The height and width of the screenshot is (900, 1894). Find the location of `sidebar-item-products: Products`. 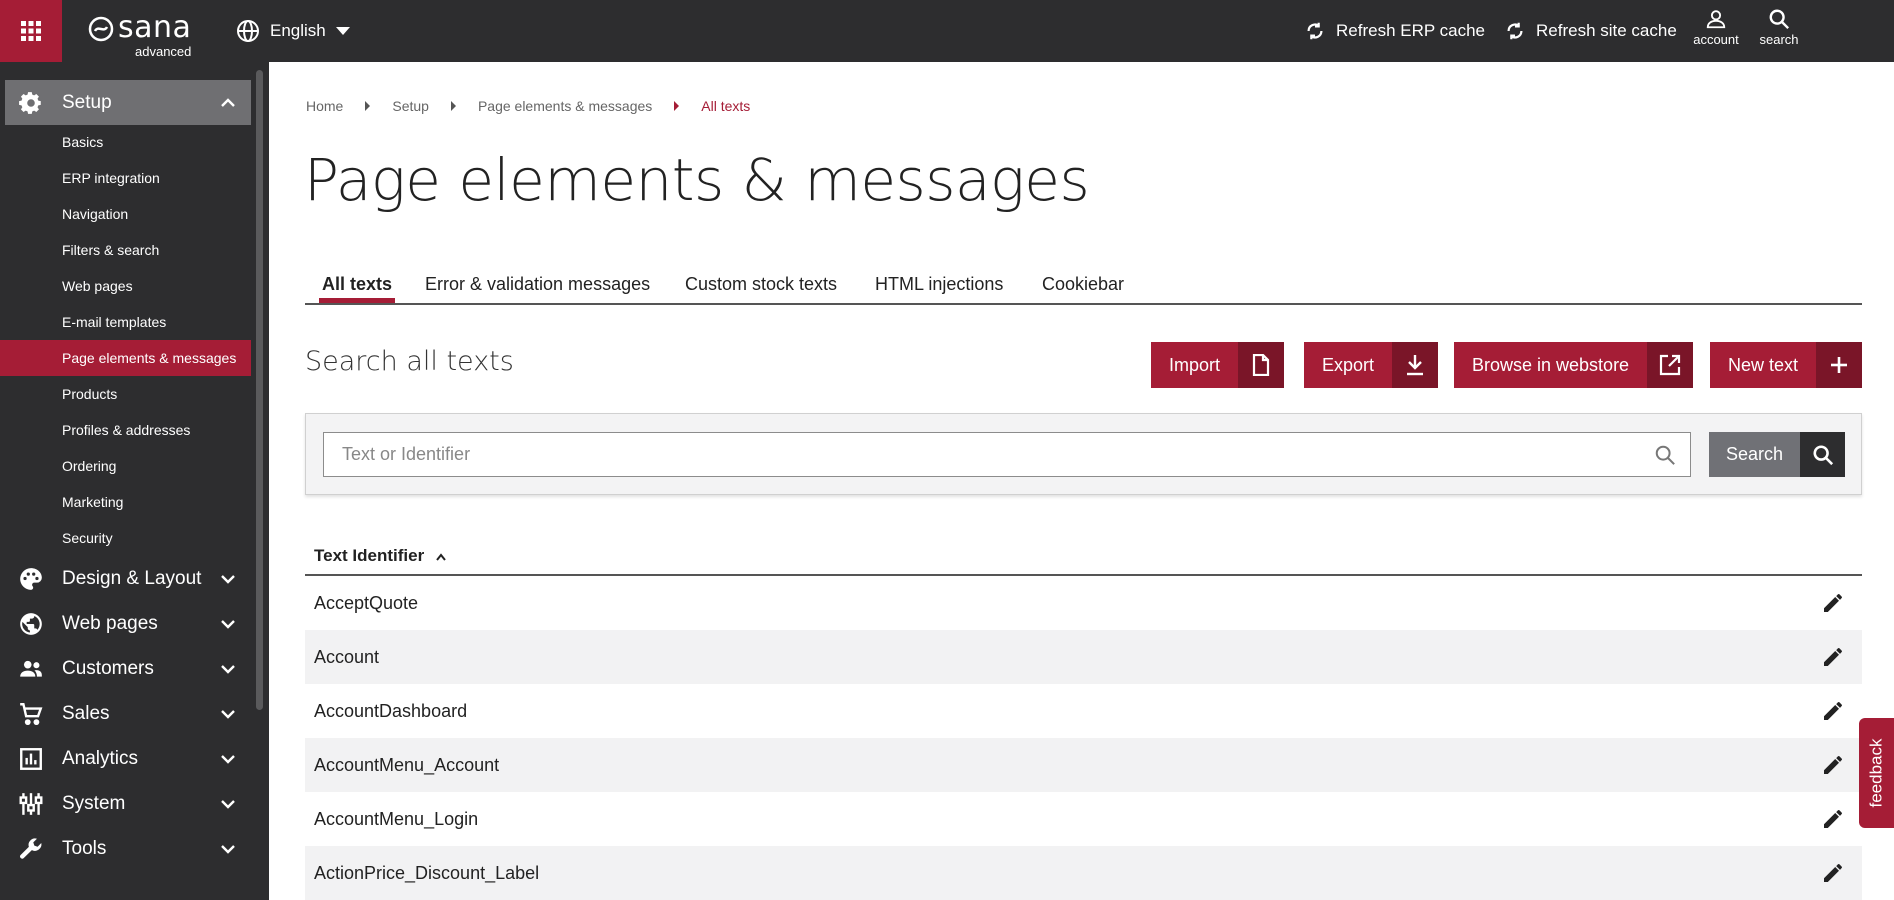

sidebar-item-products: Products is located at coordinates (125, 394).